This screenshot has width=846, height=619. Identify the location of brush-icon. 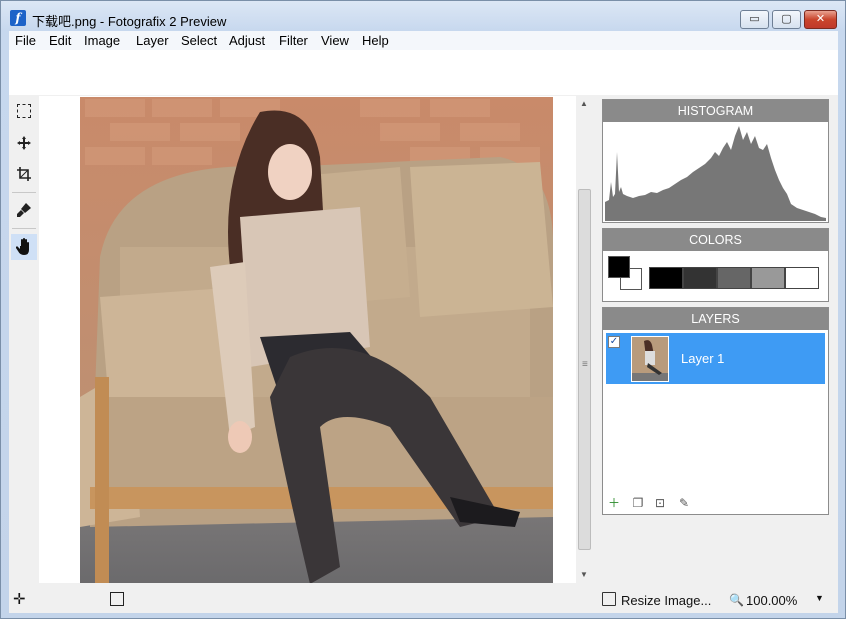
(24, 210).